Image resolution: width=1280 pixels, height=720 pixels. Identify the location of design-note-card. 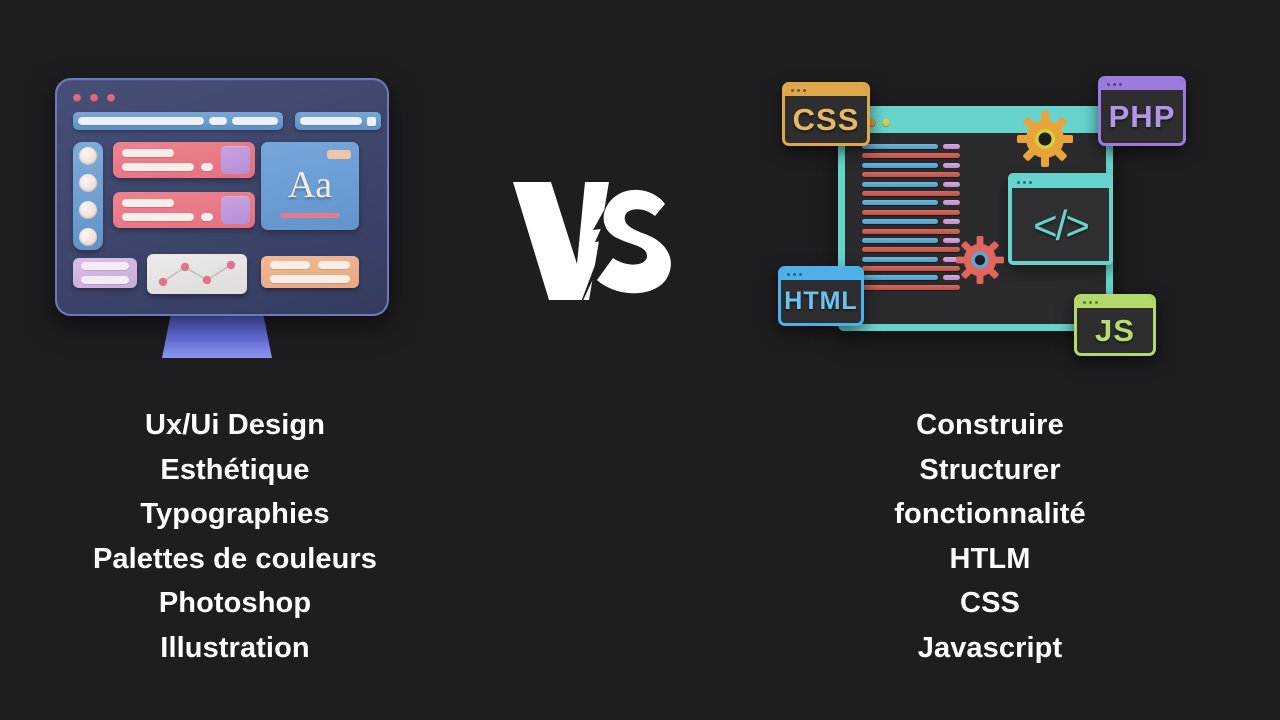
(105, 273).